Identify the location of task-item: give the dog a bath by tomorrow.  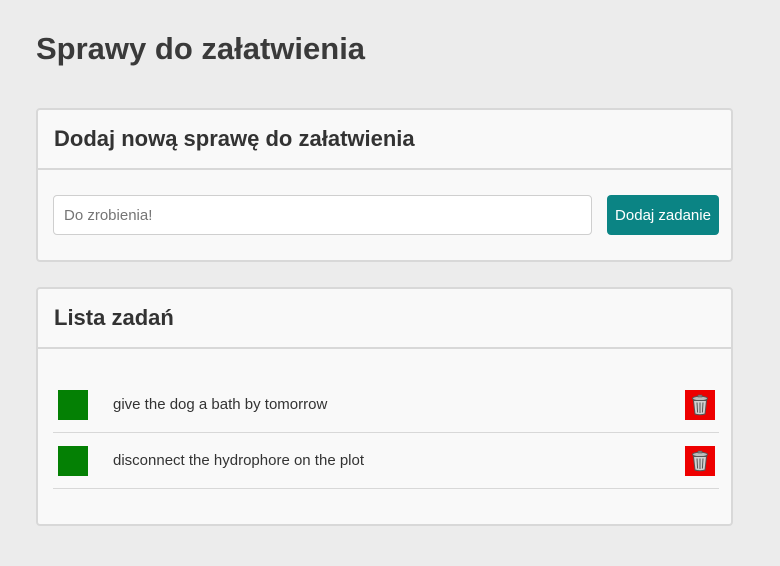
(386, 405).